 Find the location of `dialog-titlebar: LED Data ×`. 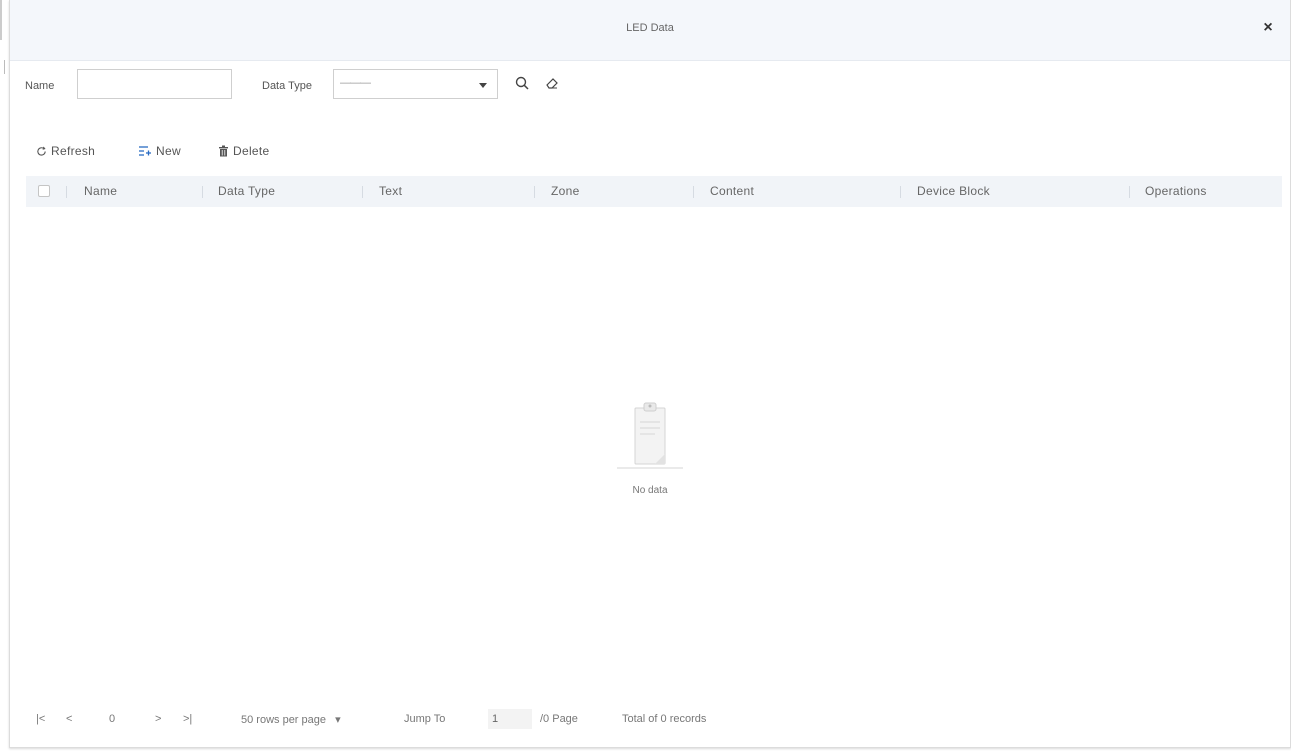

dialog-titlebar: LED Data × is located at coordinates (650, 30).